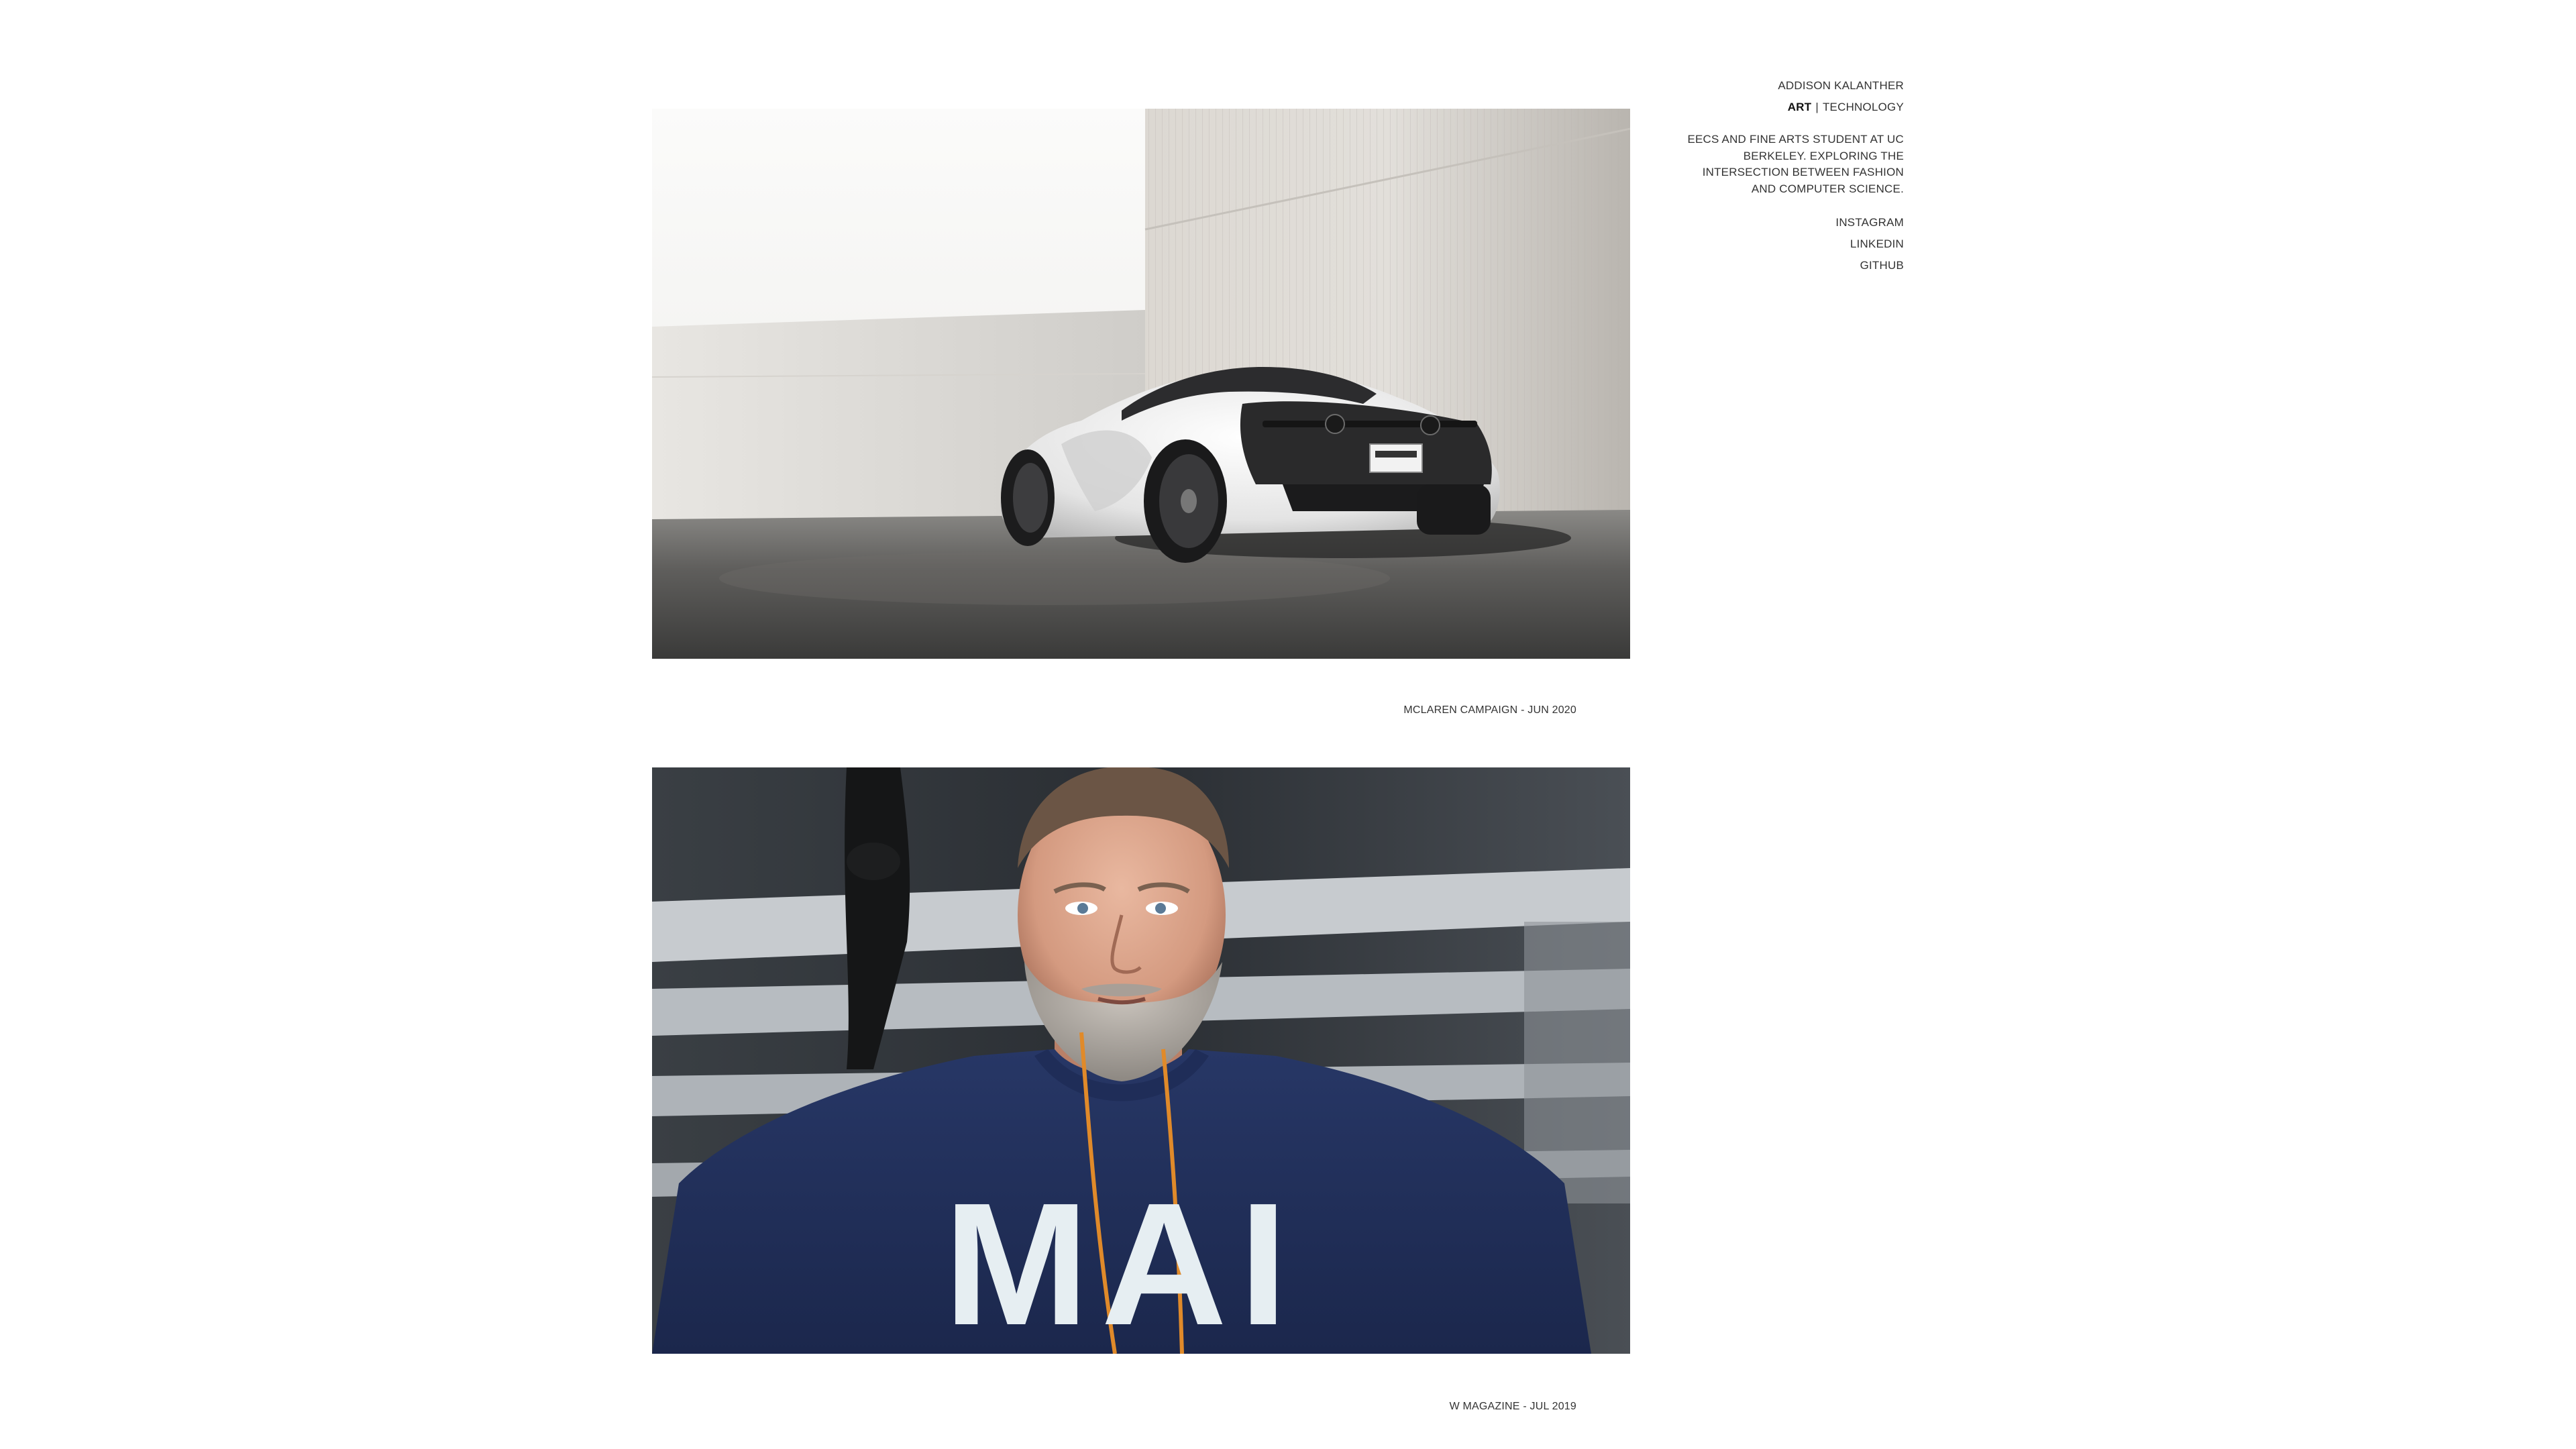 This screenshot has width=2576, height=1449. I want to click on site-name-link: ADDISON KALANTHER, so click(1790, 86).